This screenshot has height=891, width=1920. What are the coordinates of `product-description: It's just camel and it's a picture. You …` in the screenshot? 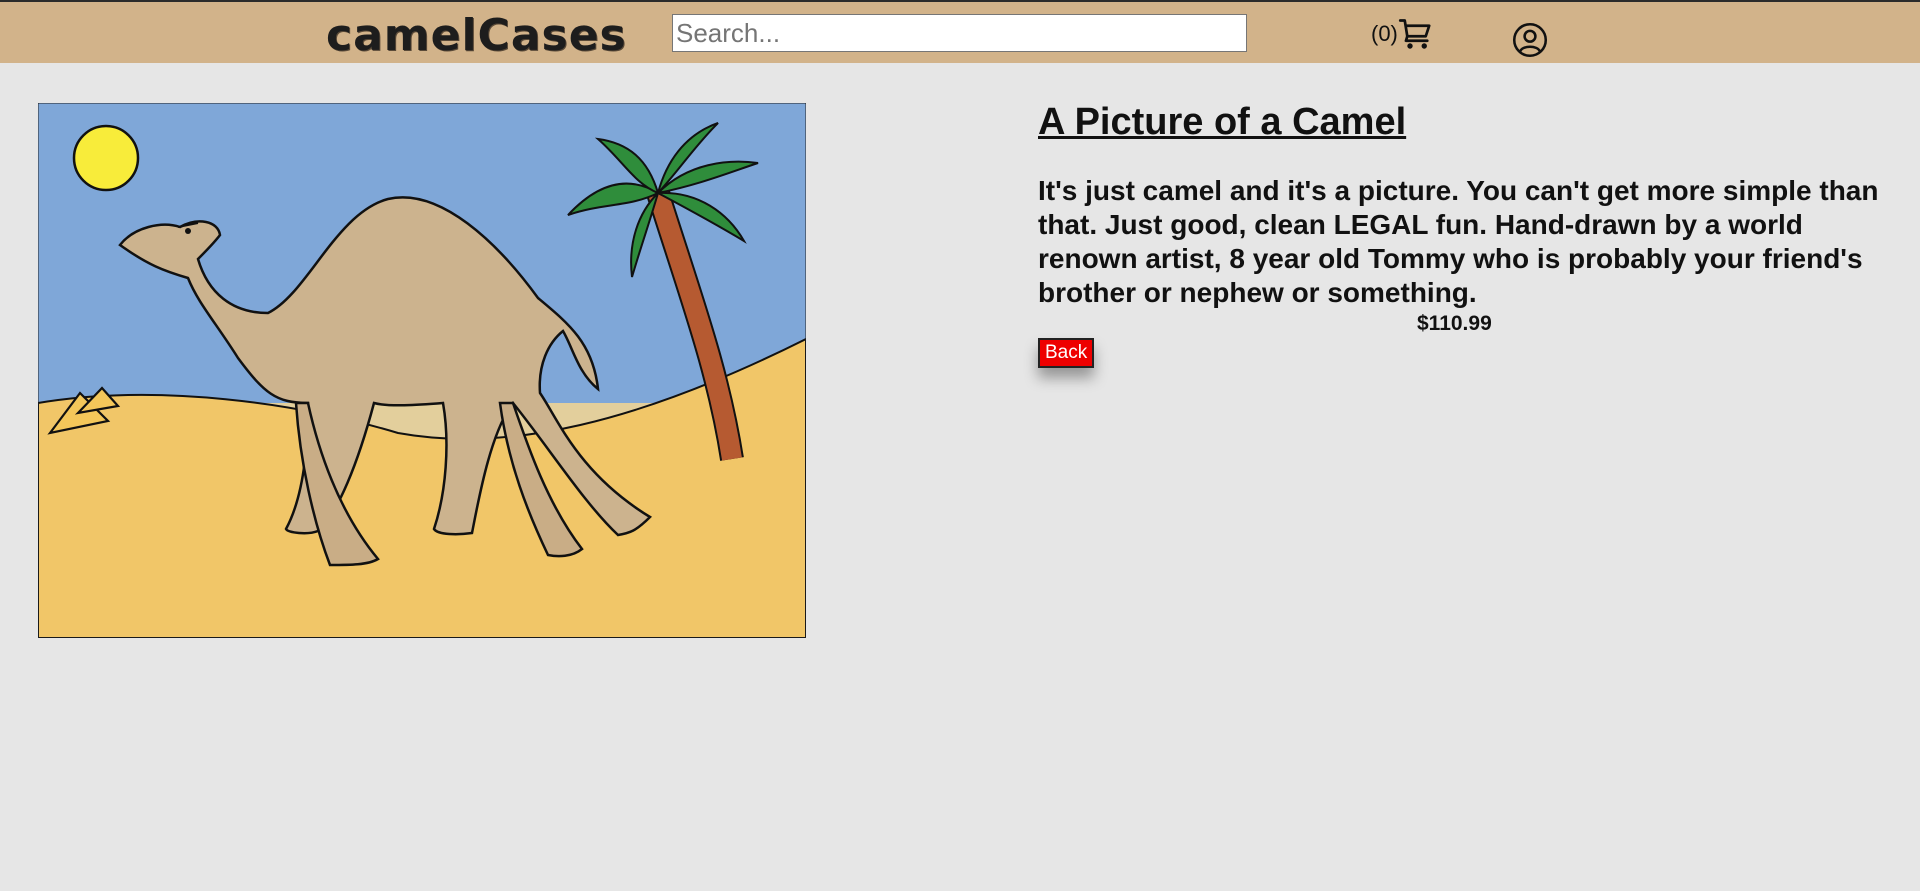 It's located at (1458, 241).